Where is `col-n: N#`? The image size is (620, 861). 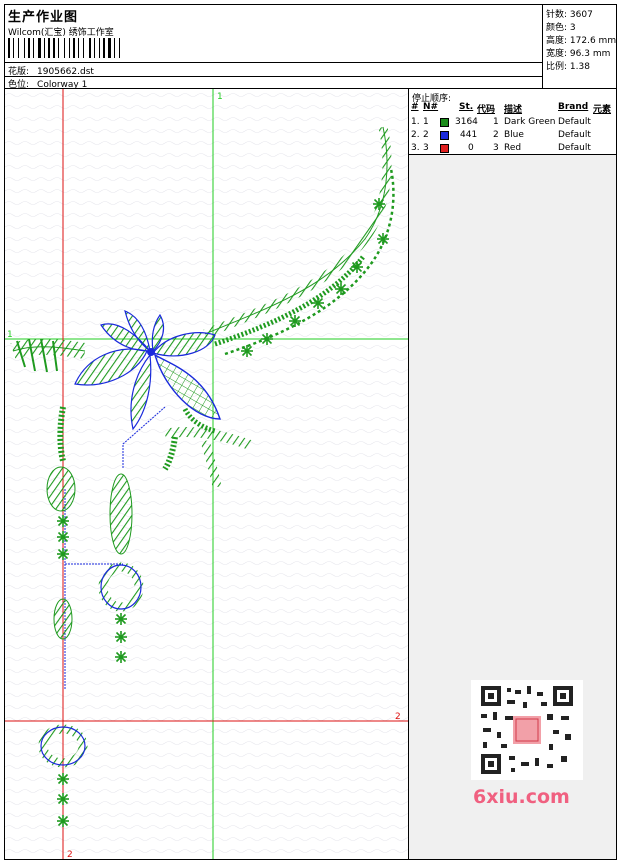
col-n: N# is located at coordinates (431, 107).